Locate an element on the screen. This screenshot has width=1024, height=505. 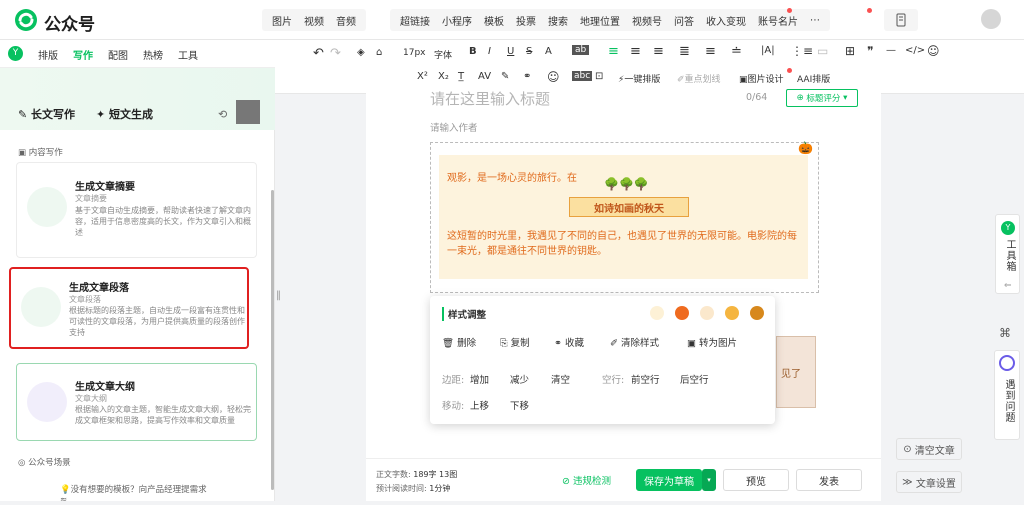
quote-icon: ❞ is located at coordinates (870, 51).